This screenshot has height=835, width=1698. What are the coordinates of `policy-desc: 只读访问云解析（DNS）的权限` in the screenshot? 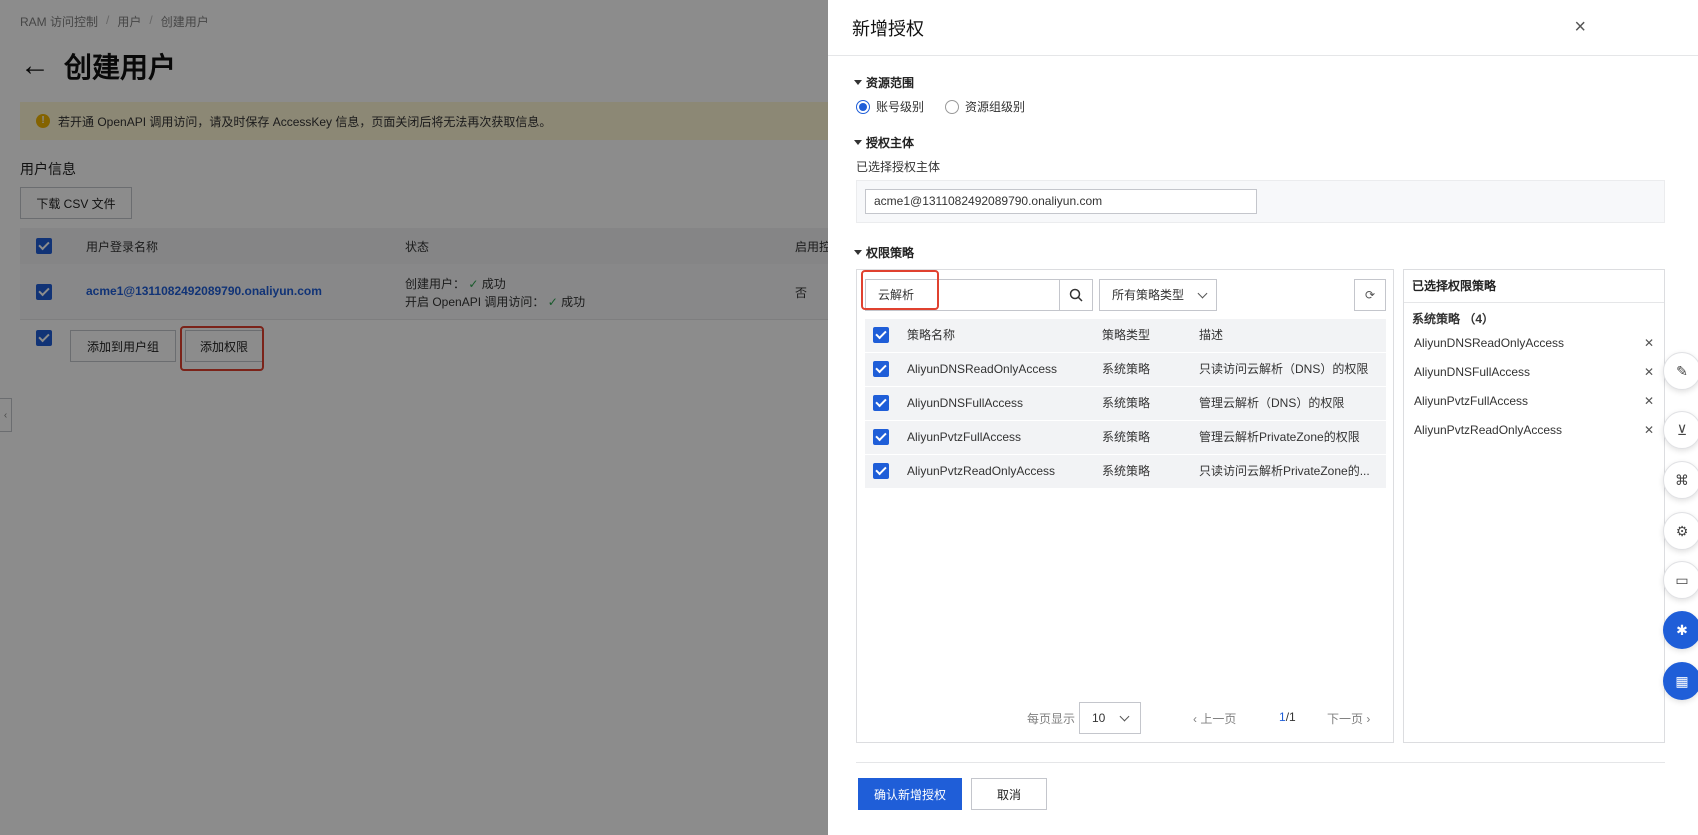 It's located at (1284, 369).